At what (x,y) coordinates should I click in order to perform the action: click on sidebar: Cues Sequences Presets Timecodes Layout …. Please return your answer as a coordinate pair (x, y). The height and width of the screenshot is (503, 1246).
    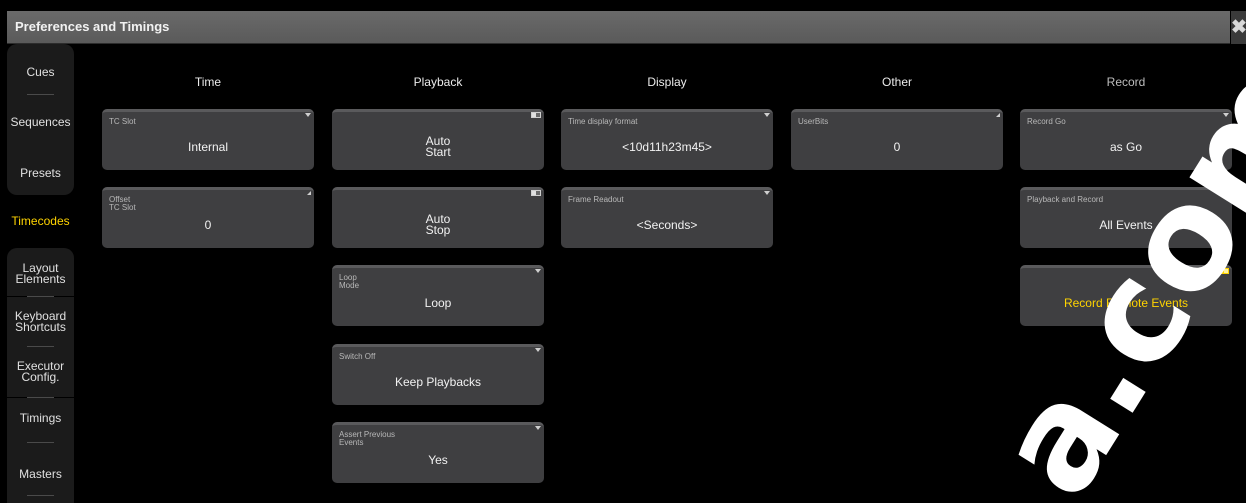
    Looking at the image, I should click on (40, 273).